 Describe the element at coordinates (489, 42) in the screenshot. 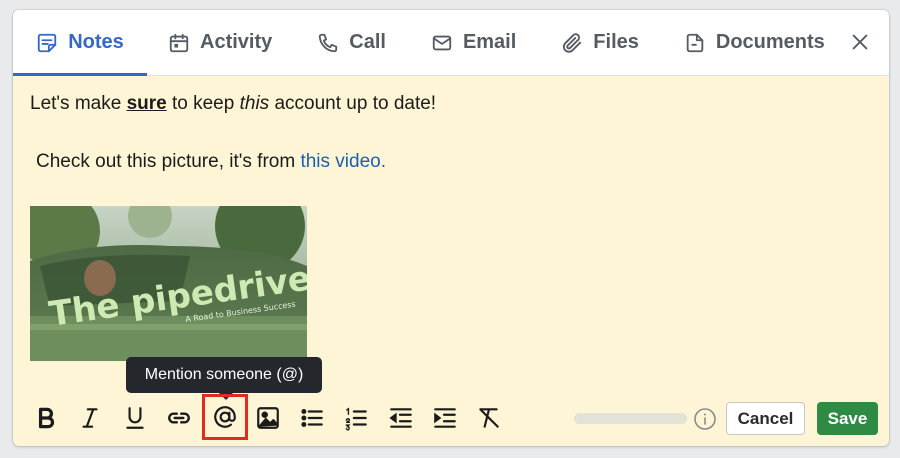

I see `tab-email-label: Email` at that location.